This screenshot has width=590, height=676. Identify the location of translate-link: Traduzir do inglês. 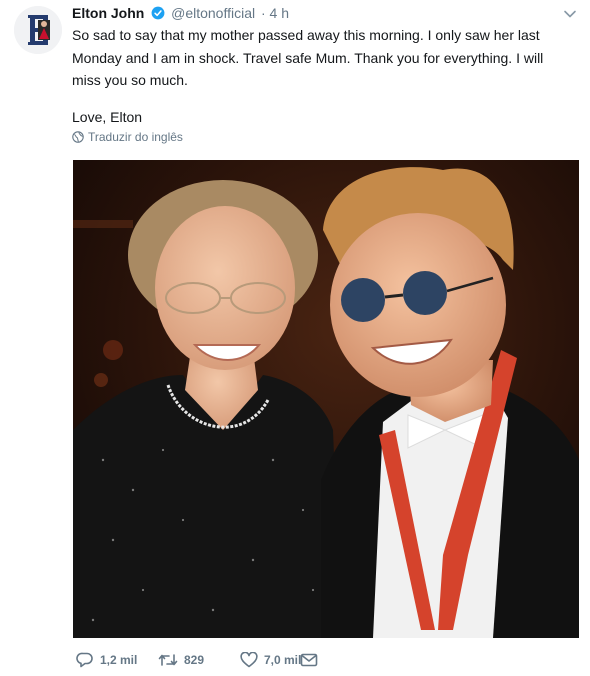
(127, 137).